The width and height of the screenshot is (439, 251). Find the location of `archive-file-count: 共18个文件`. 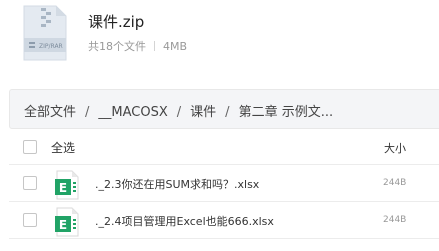

archive-file-count: 共18个文件 is located at coordinates (117, 46).